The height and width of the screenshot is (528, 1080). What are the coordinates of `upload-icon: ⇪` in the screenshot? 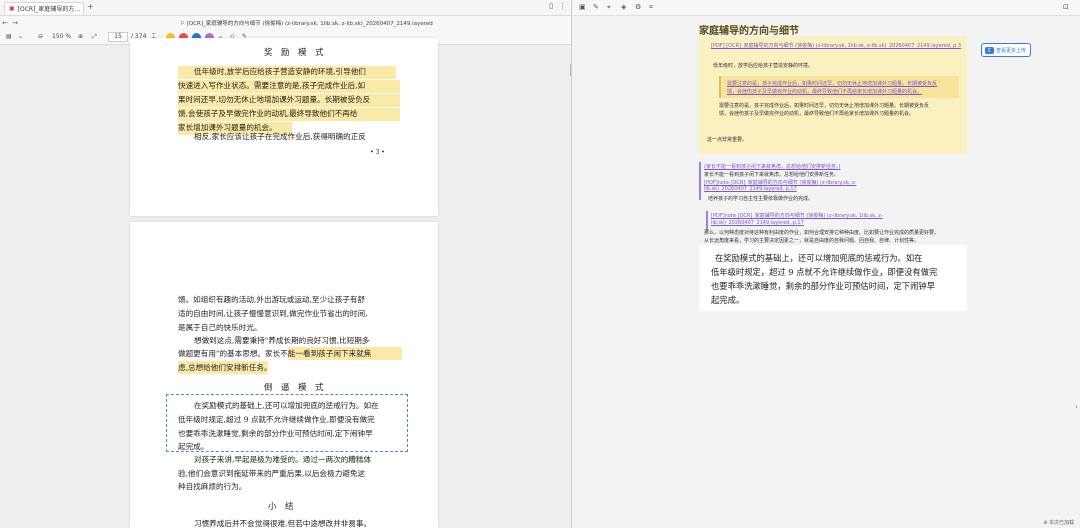 It's located at (990, 50).